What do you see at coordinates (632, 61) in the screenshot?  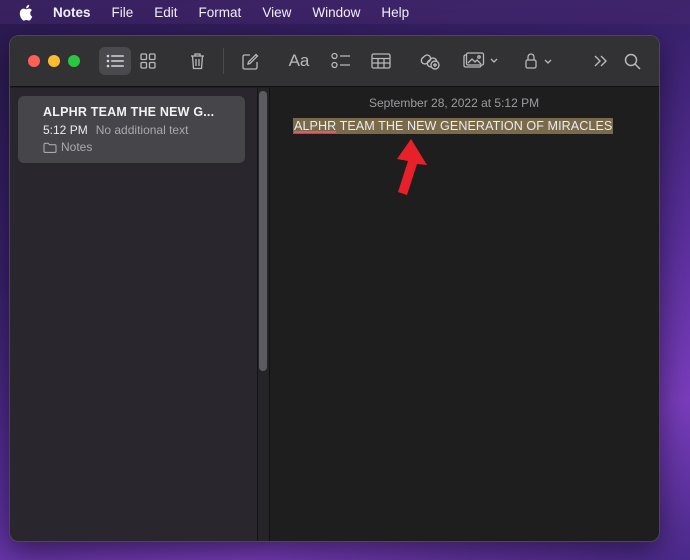 I see `search-icon` at bounding box center [632, 61].